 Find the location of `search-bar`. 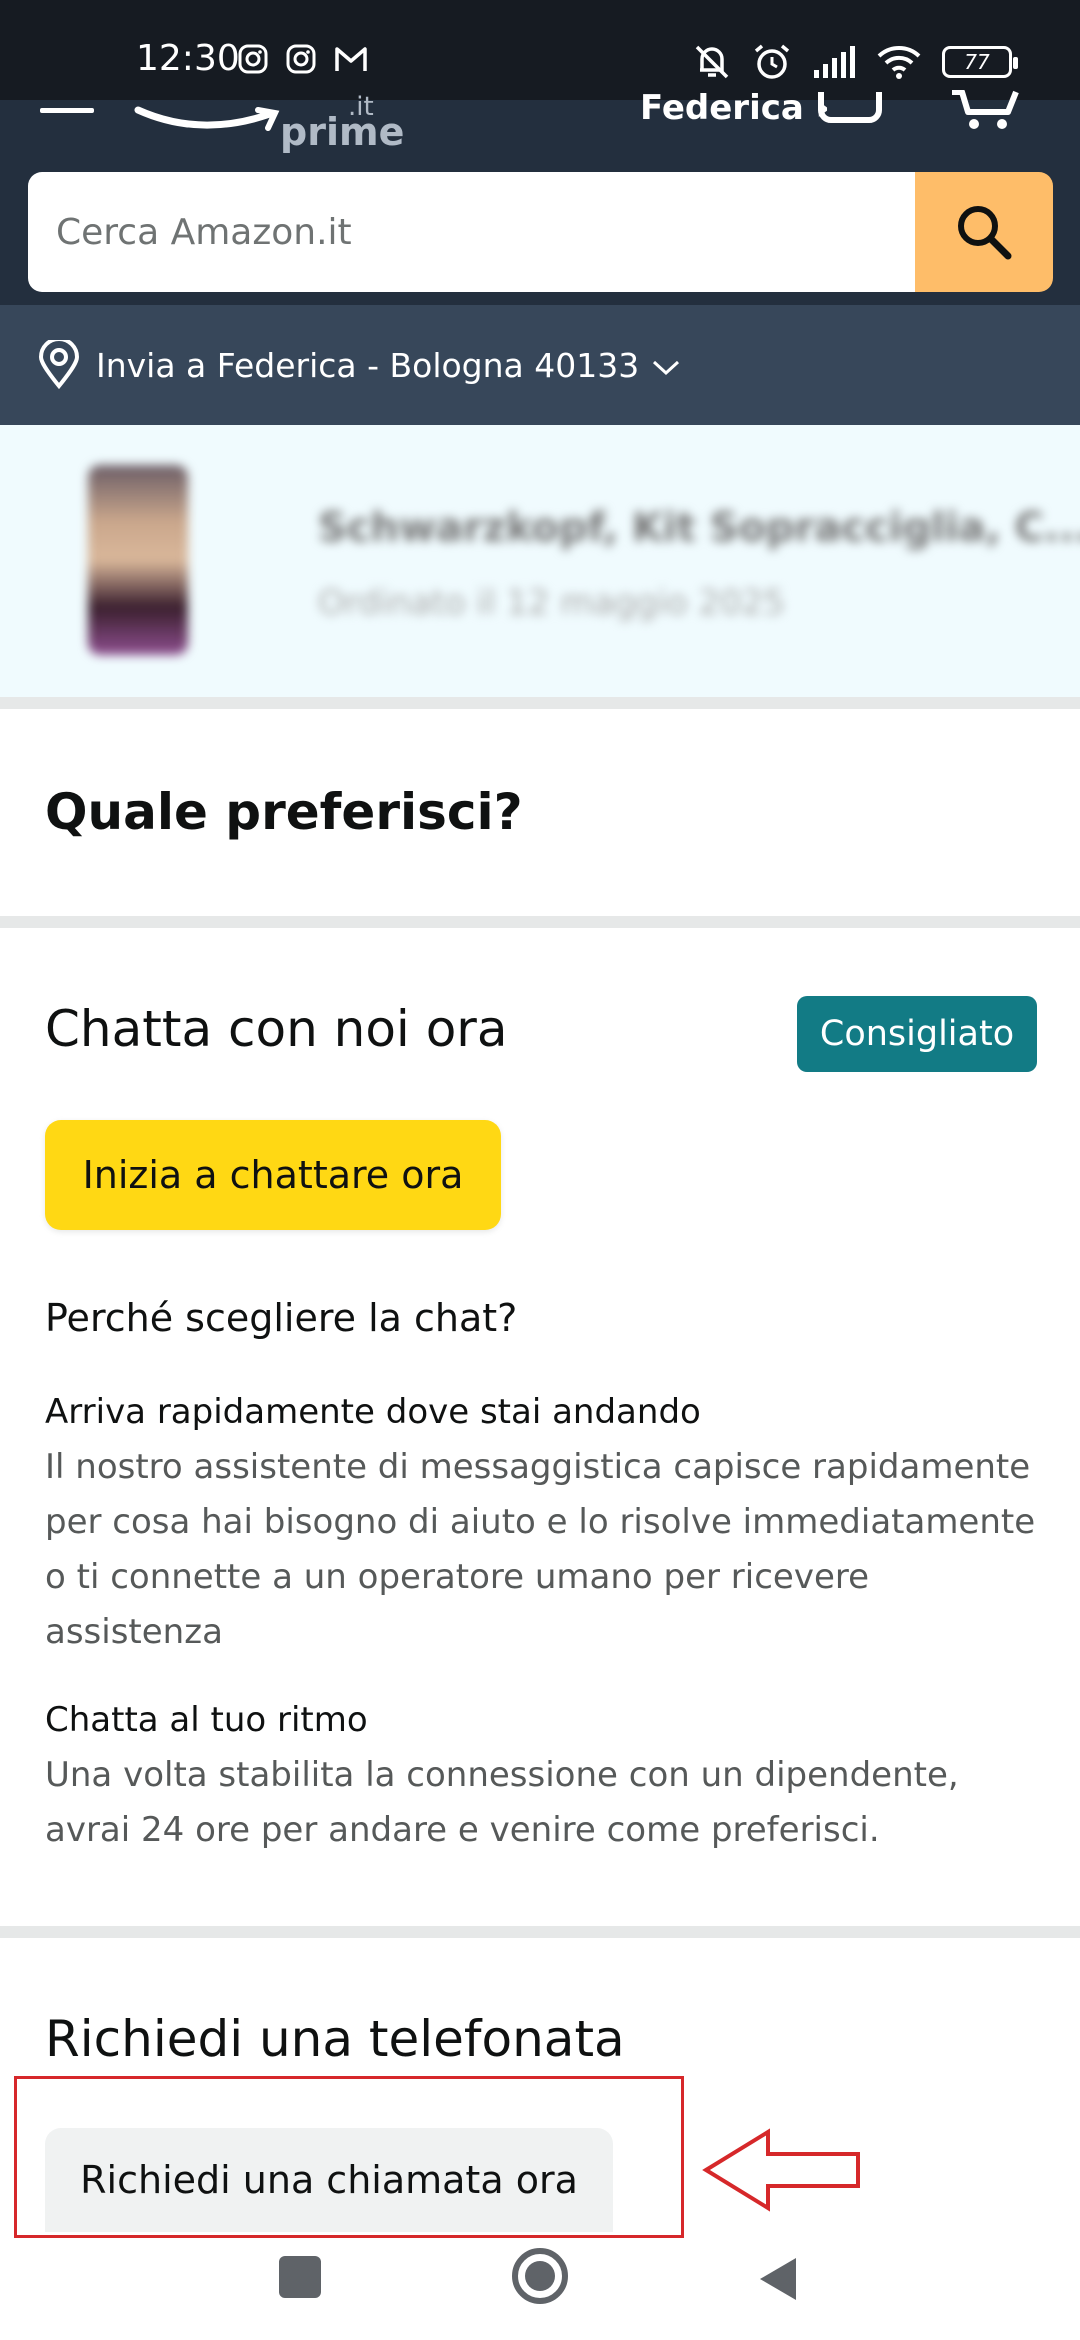

search-bar is located at coordinates (540, 232).